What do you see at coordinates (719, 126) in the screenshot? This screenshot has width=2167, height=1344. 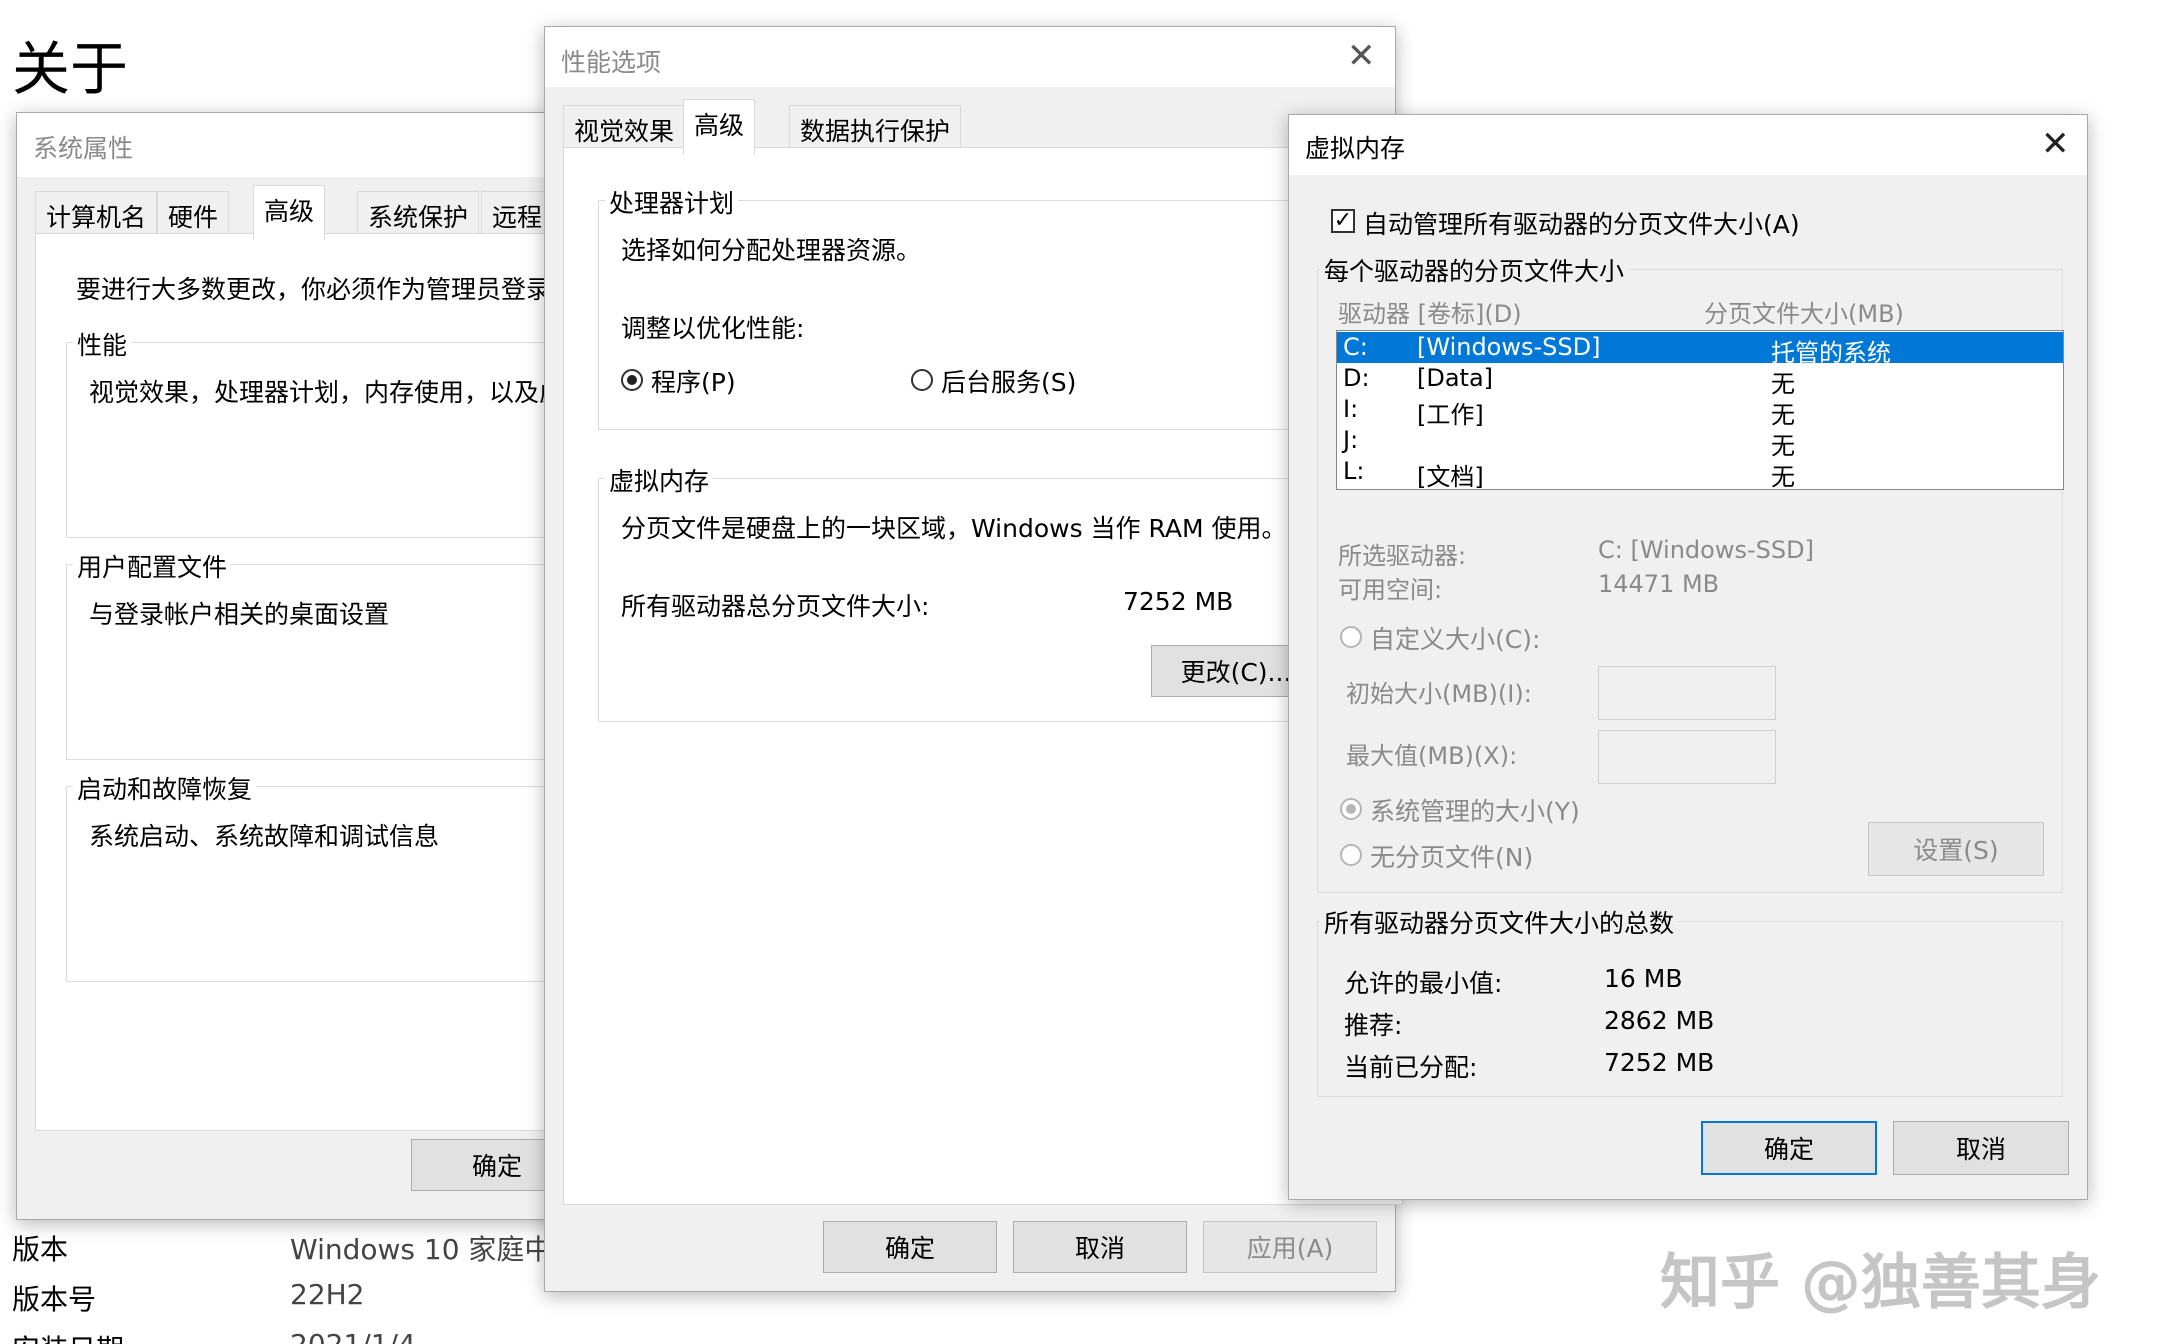 I see `tab-perf-advanced: 高级` at bounding box center [719, 126].